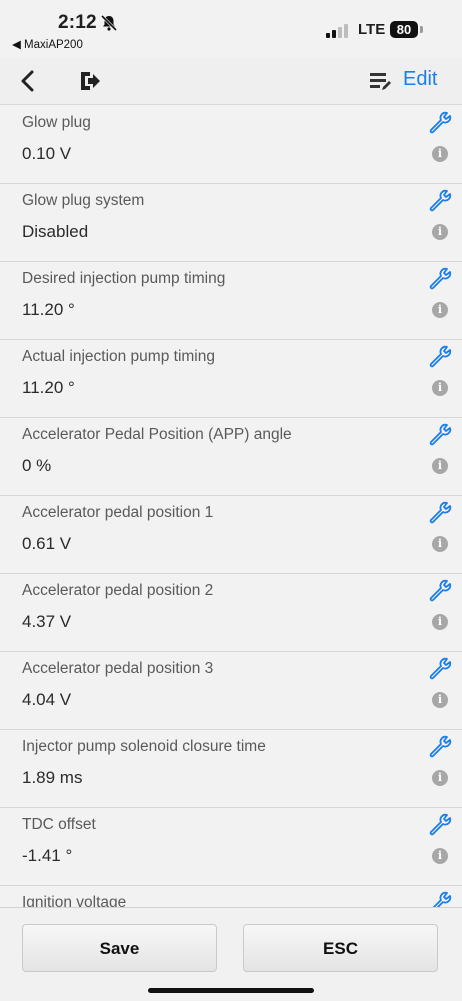 Image resolution: width=462 pixels, height=1001 pixels. What do you see at coordinates (90, 81) in the screenshot?
I see `exit-icon` at bounding box center [90, 81].